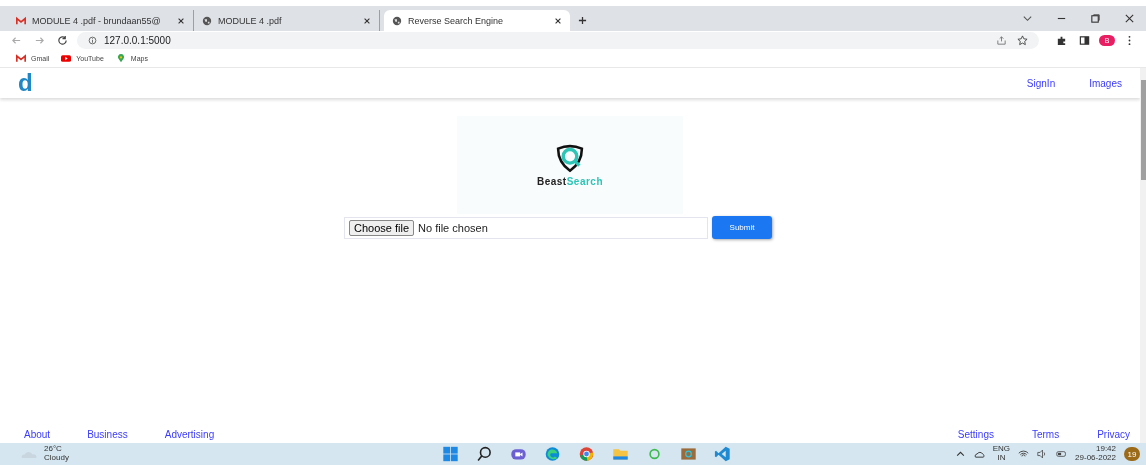  What do you see at coordinates (189, 434) in the screenshot?
I see `footer-link: Advertising` at bounding box center [189, 434].